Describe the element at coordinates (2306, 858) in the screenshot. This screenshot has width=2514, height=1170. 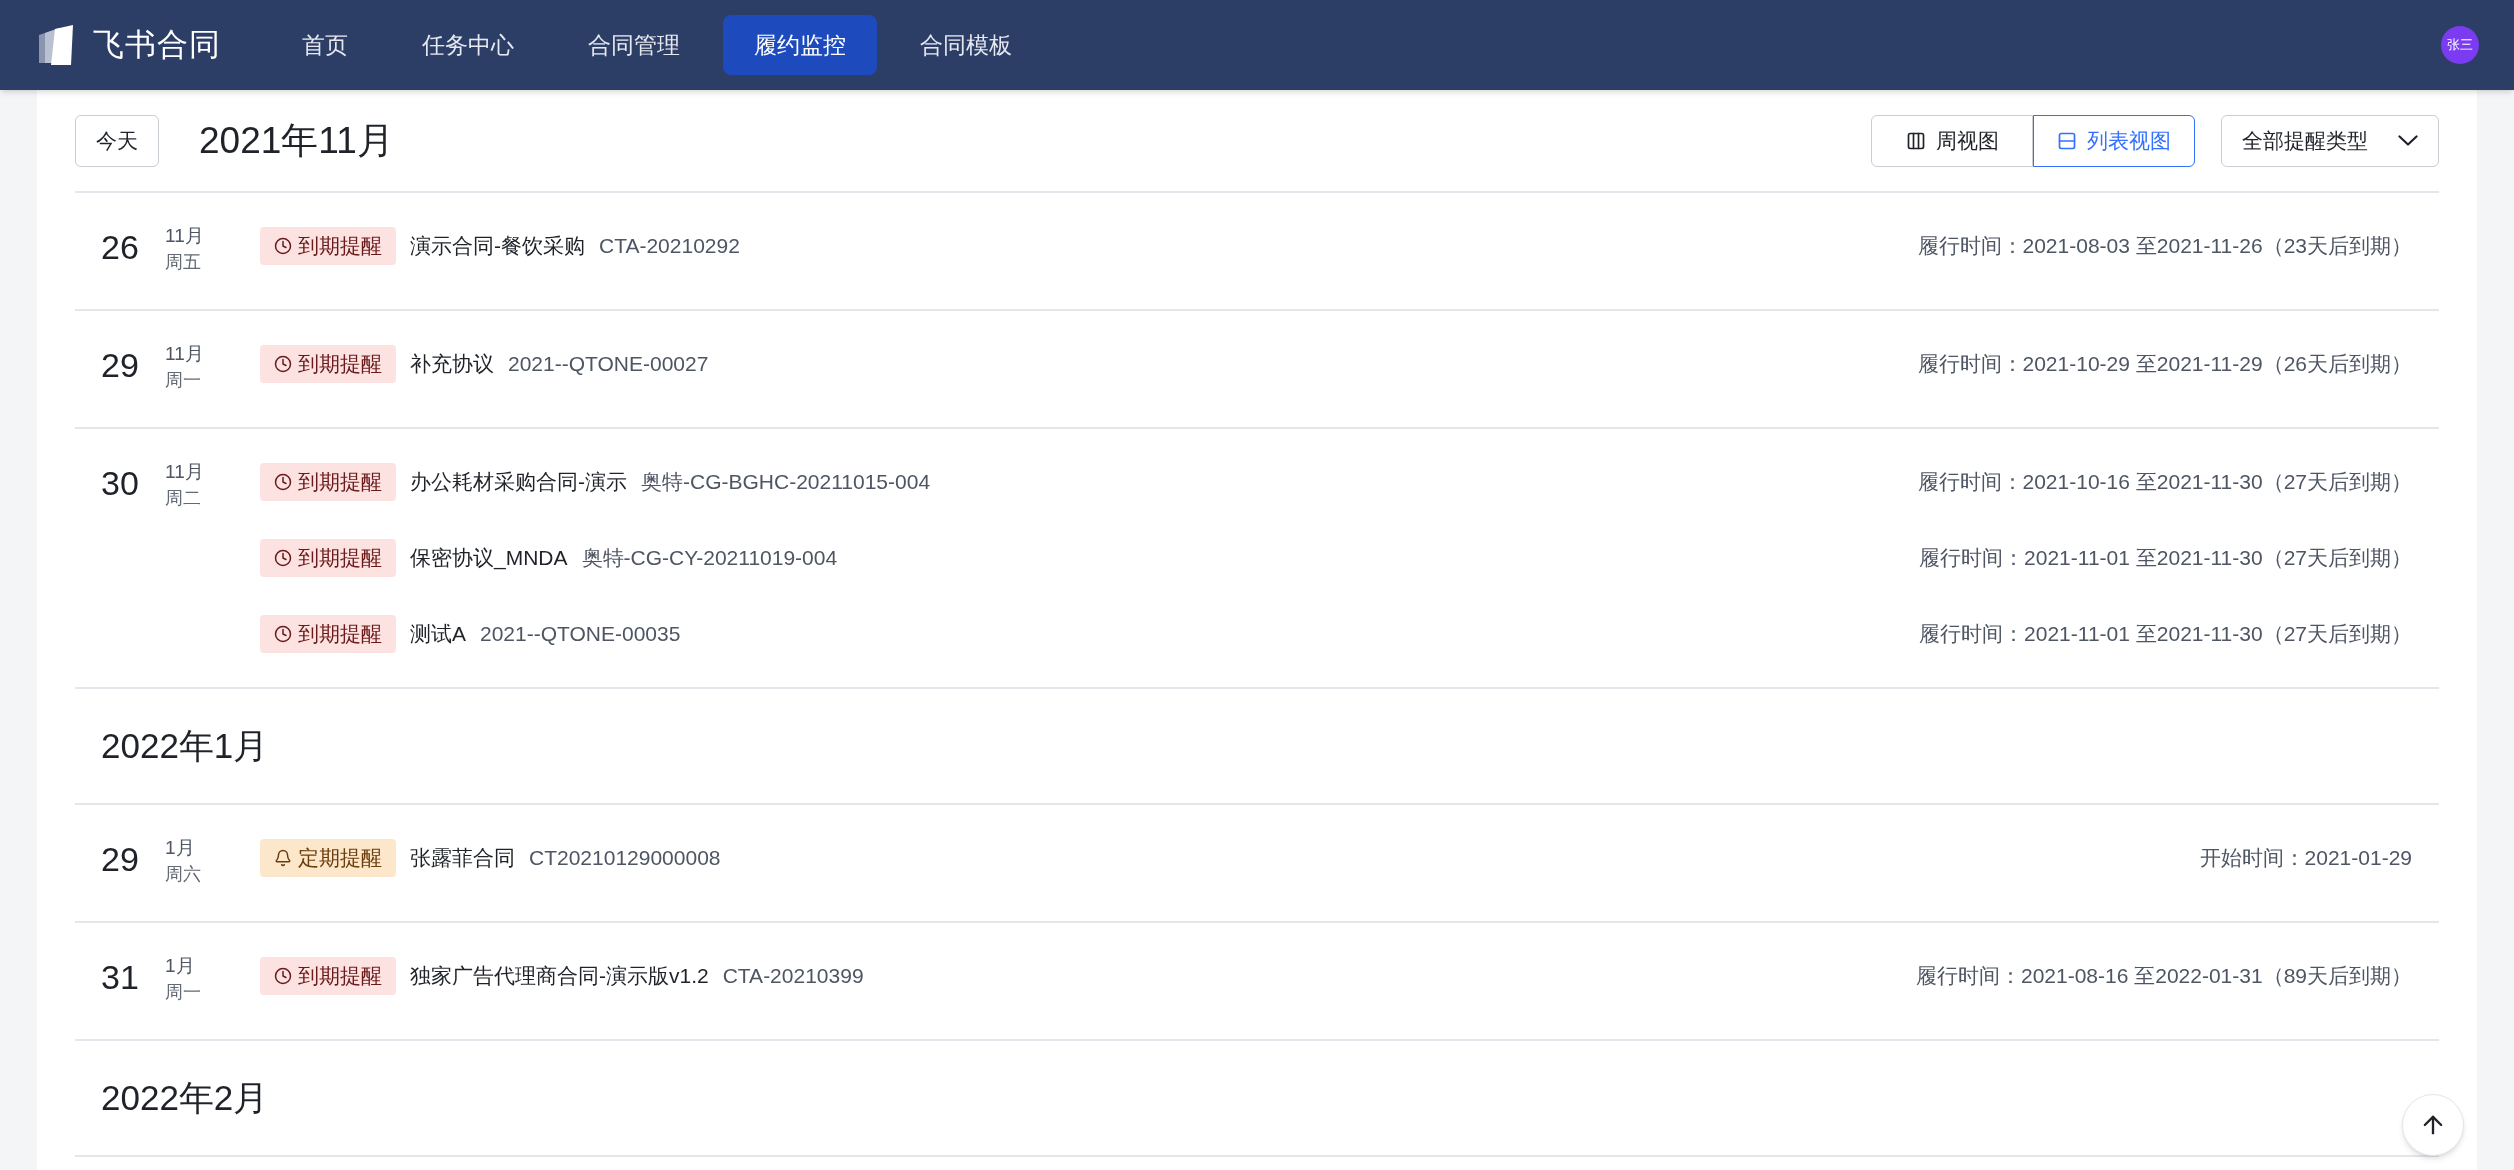
I see `contract-time: 开始时间：2021-01-29` at that location.